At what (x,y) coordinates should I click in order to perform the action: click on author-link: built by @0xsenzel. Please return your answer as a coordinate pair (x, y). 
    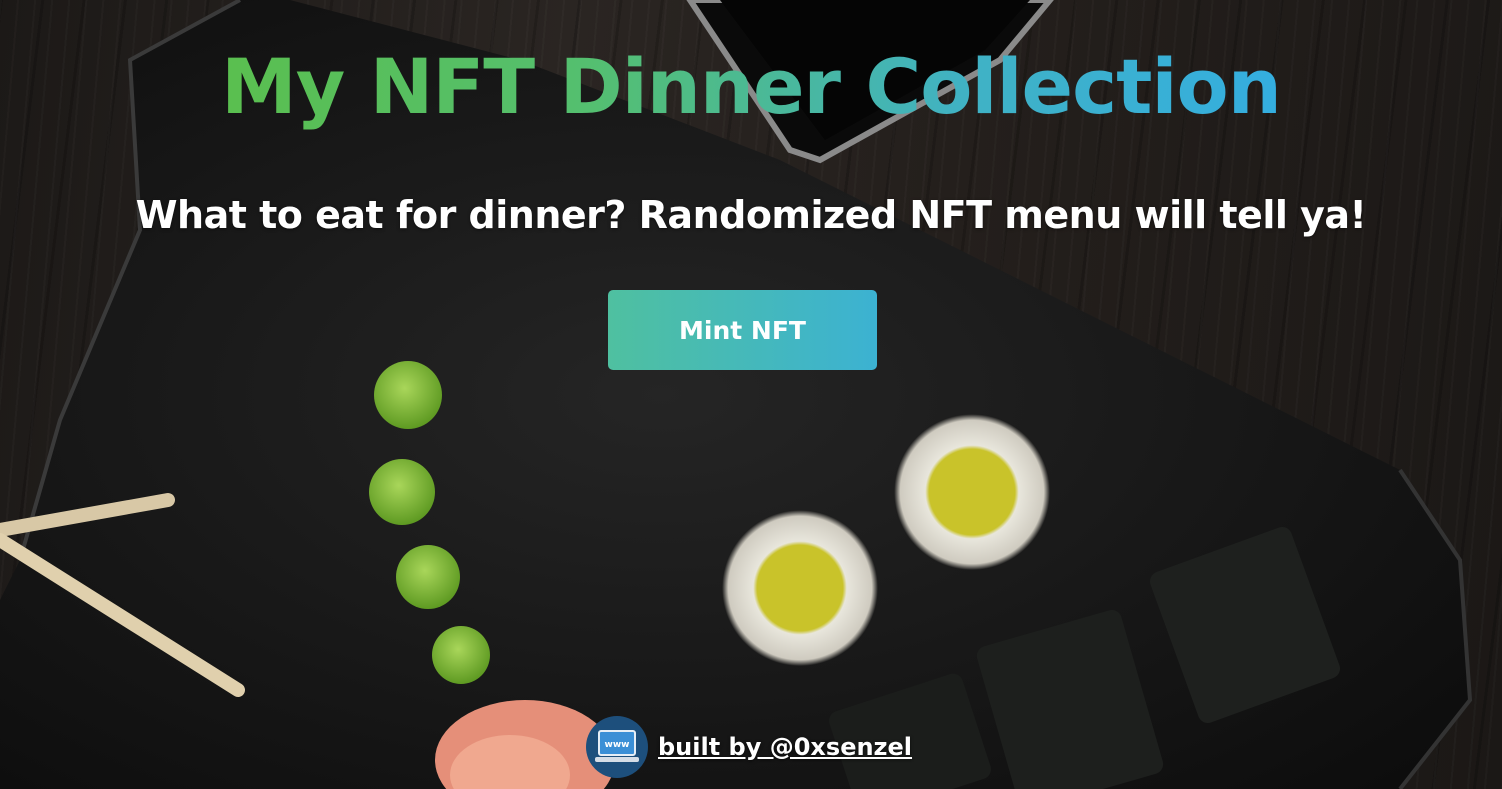
    Looking at the image, I should click on (785, 747).